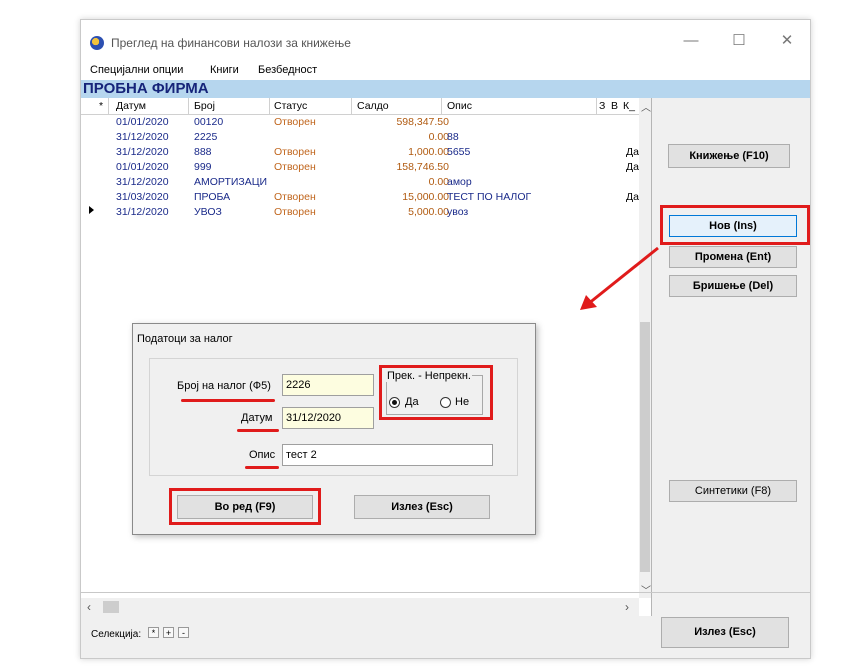 Image resolution: width=853 pixels, height=667 pixels. Describe the element at coordinates (445, 71) in the screenshot. I see `menu-bar: Специјални опции Книги Безбедност` at that location.